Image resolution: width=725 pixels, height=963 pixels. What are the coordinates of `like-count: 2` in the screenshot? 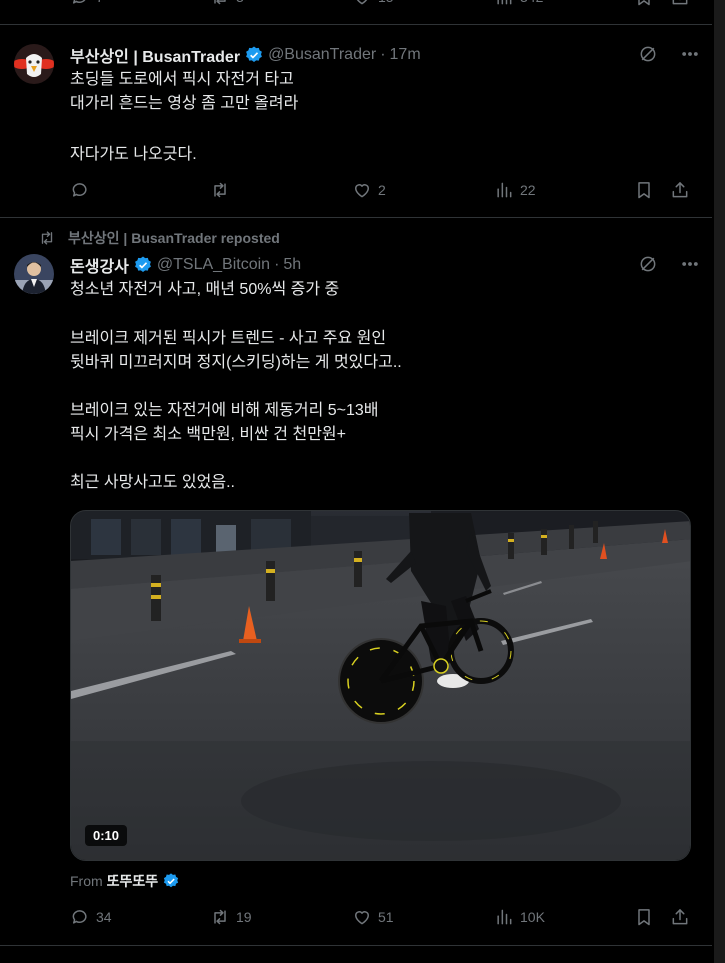 It's located at (382, 190).